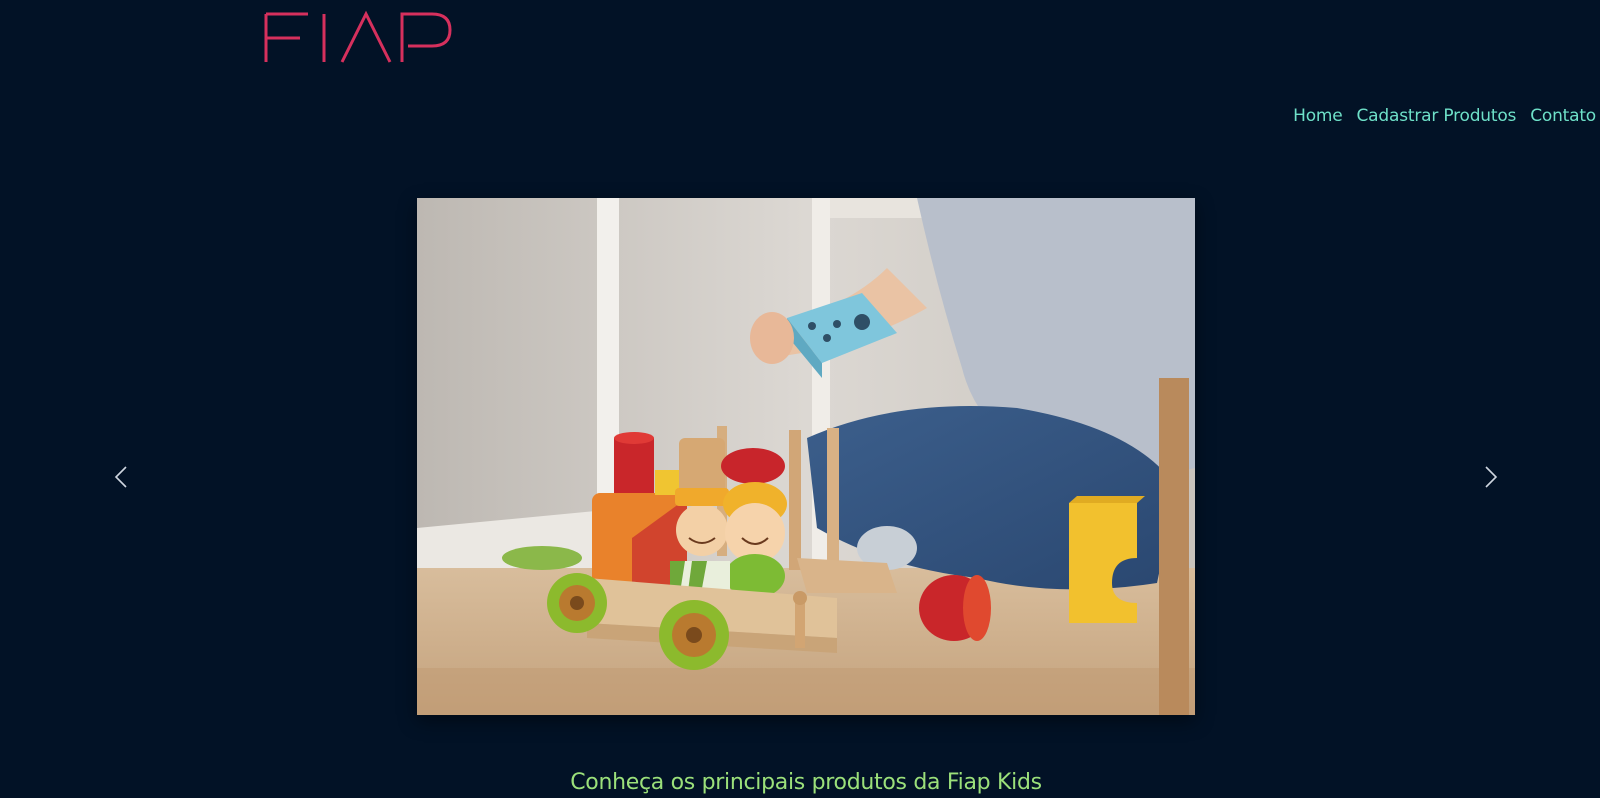 The image size is (1600, 798). I want to click on chevron-right-icon, so click(1491, 477).